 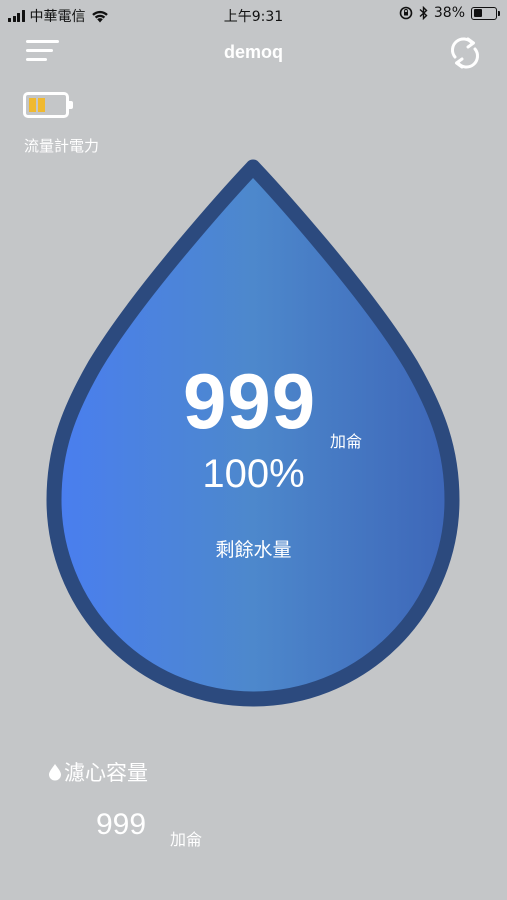 I want to click on filter-capacity-unit: 加侖, so click(x=186, y=839).